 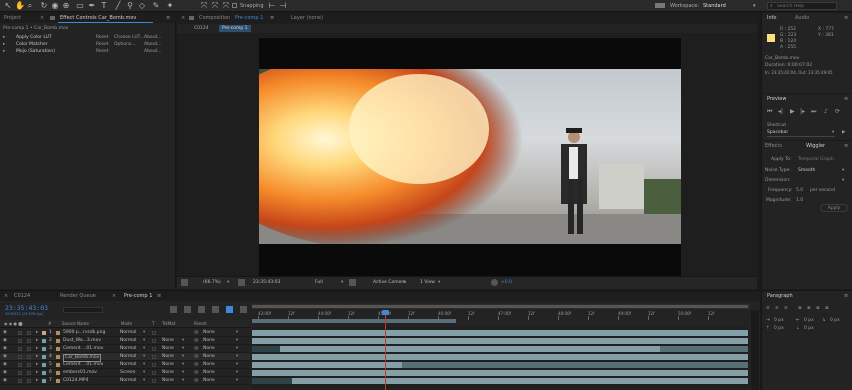 I want to click on dimension-dropdown-icon: ▾, so click(x=843, y=180).